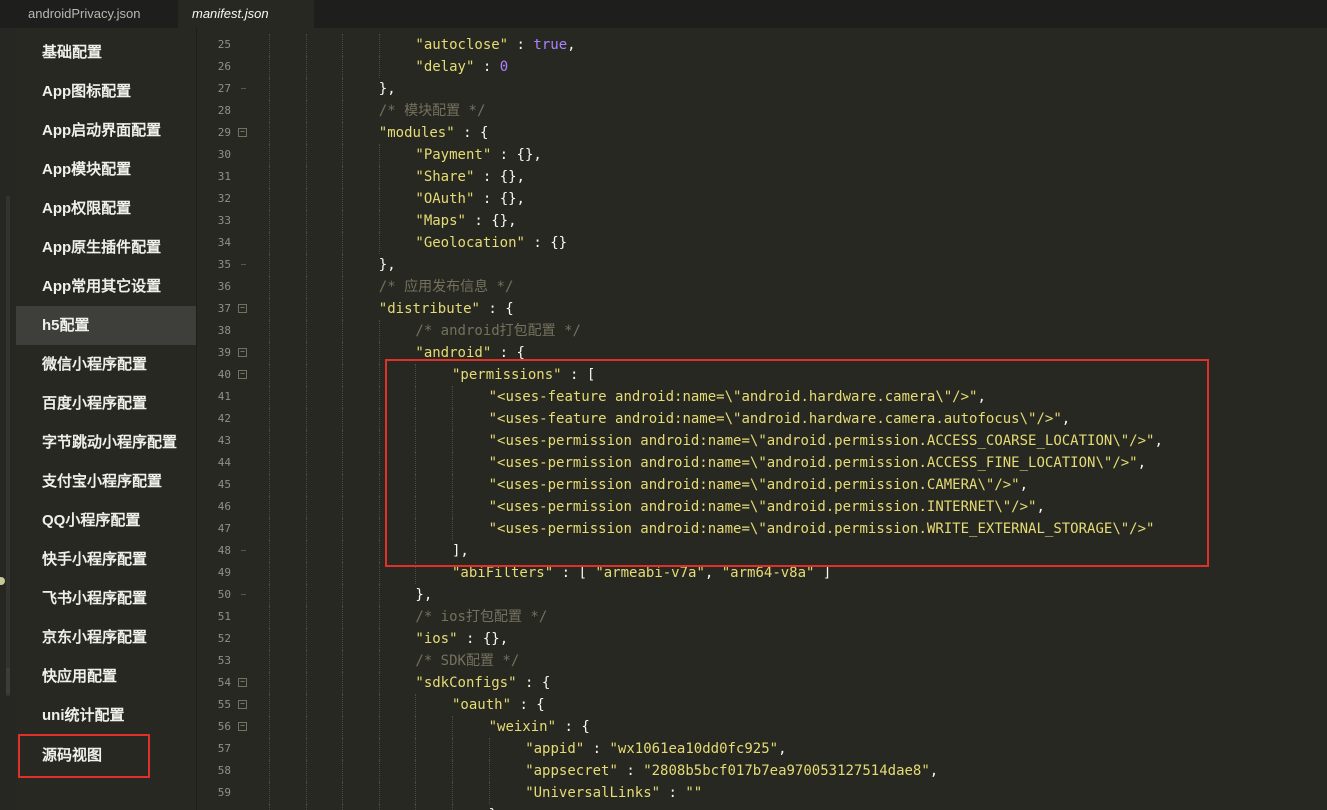 The width and height of the screenshot is (1327, 810). What do you see at coordinates (106, 442) in the screenshot?
I see `sidebar-item: 字节跳动小程序配置` at bounding box center [106, 442].